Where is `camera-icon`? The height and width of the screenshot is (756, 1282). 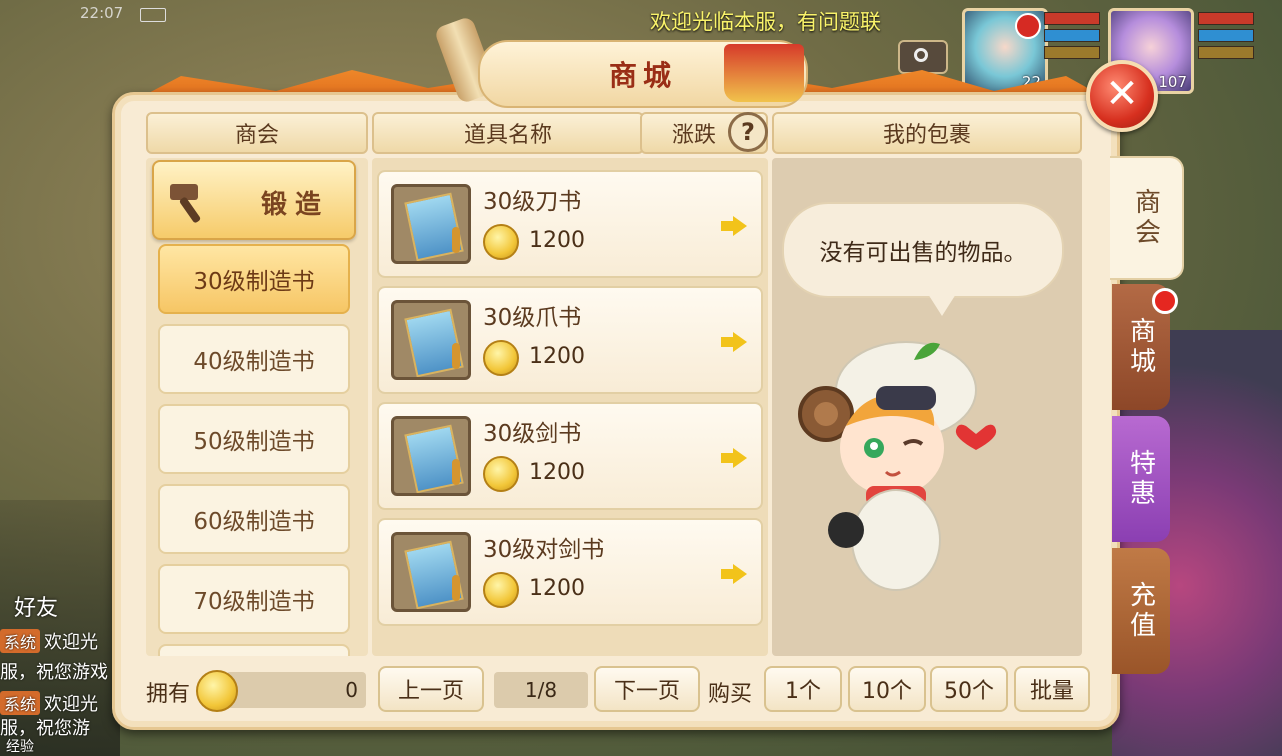 camera-icon is located at coordinates (923, 57).